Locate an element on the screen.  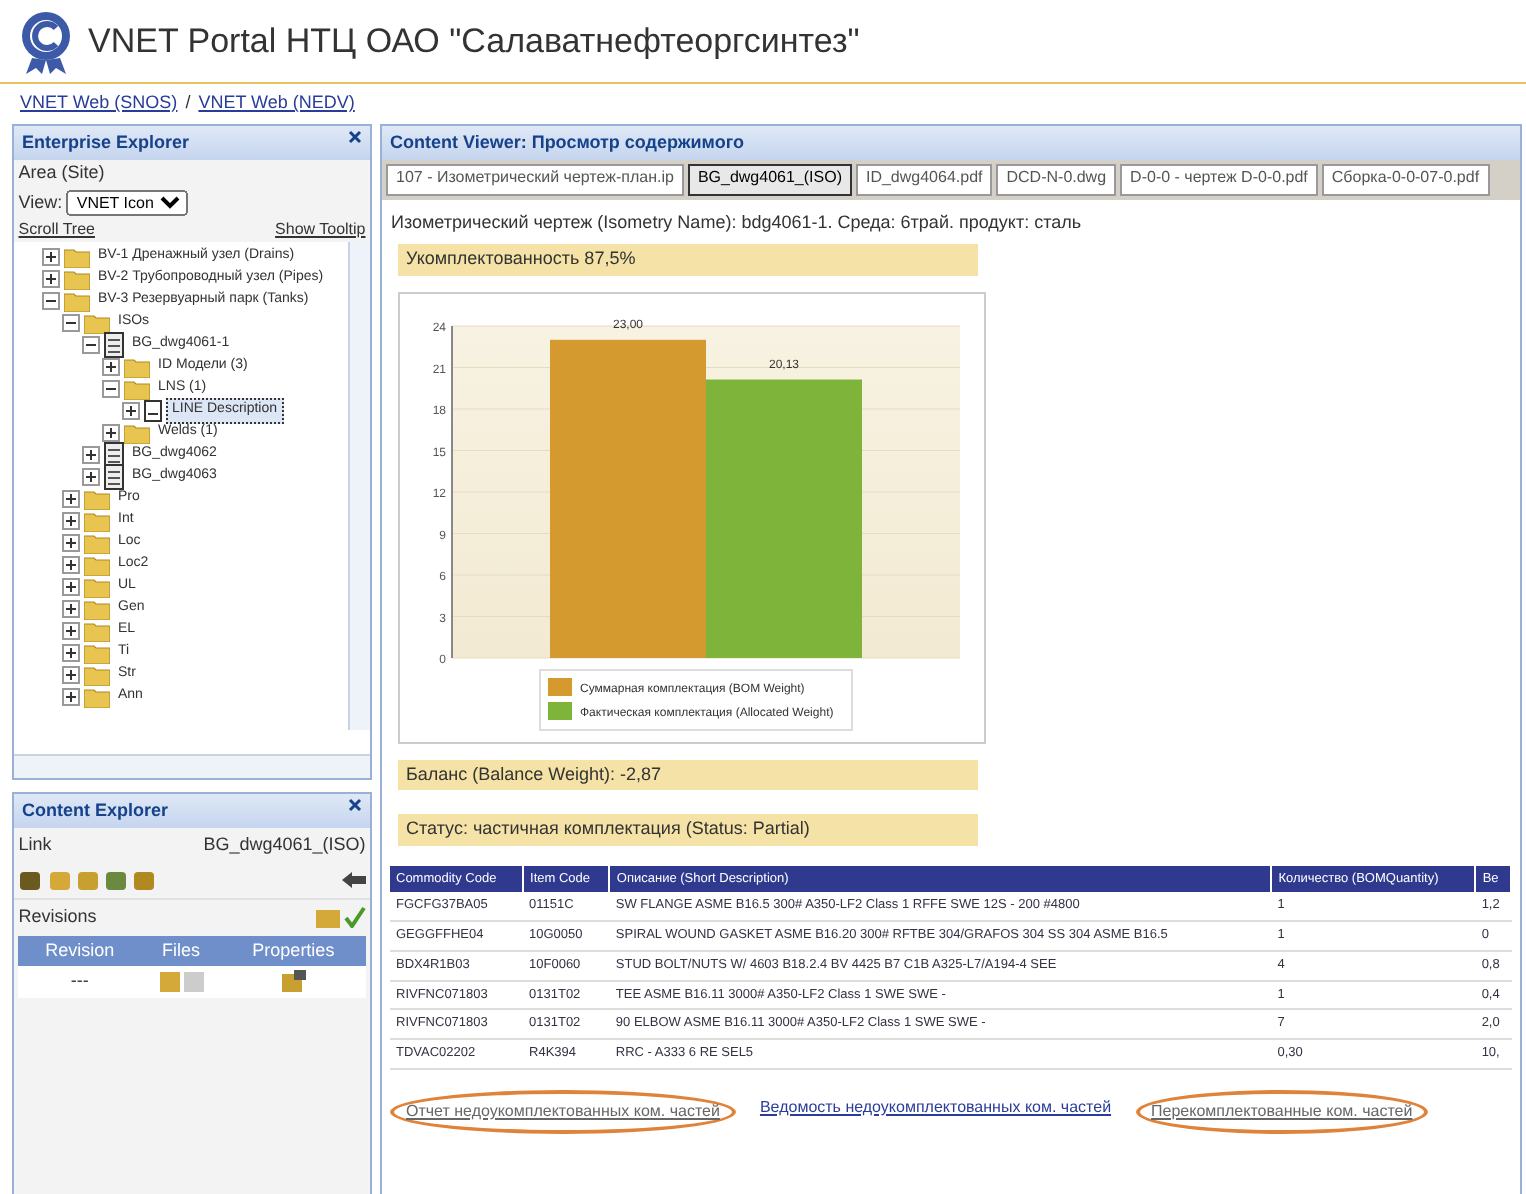
portal-title: VNET Portal НТЦ ОАО "Салаватнефтеоргсинтез" is located at coordinates (474, 41).